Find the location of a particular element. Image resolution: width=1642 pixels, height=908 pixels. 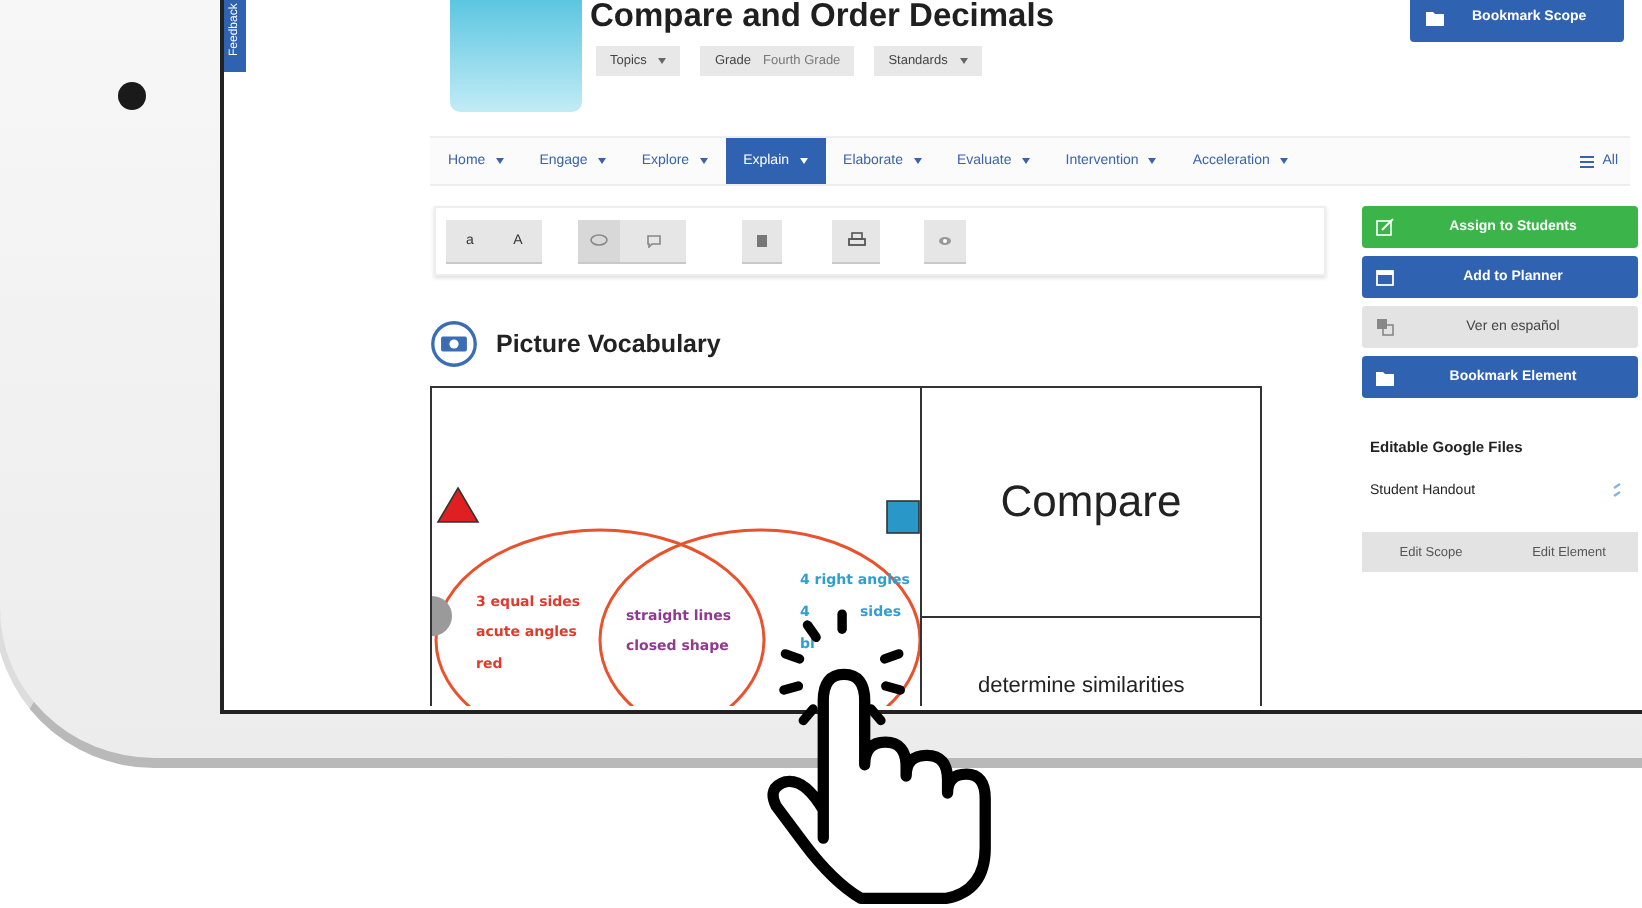

lesson-title: Compare and Order Decimals is located at coordinates (822, 18).